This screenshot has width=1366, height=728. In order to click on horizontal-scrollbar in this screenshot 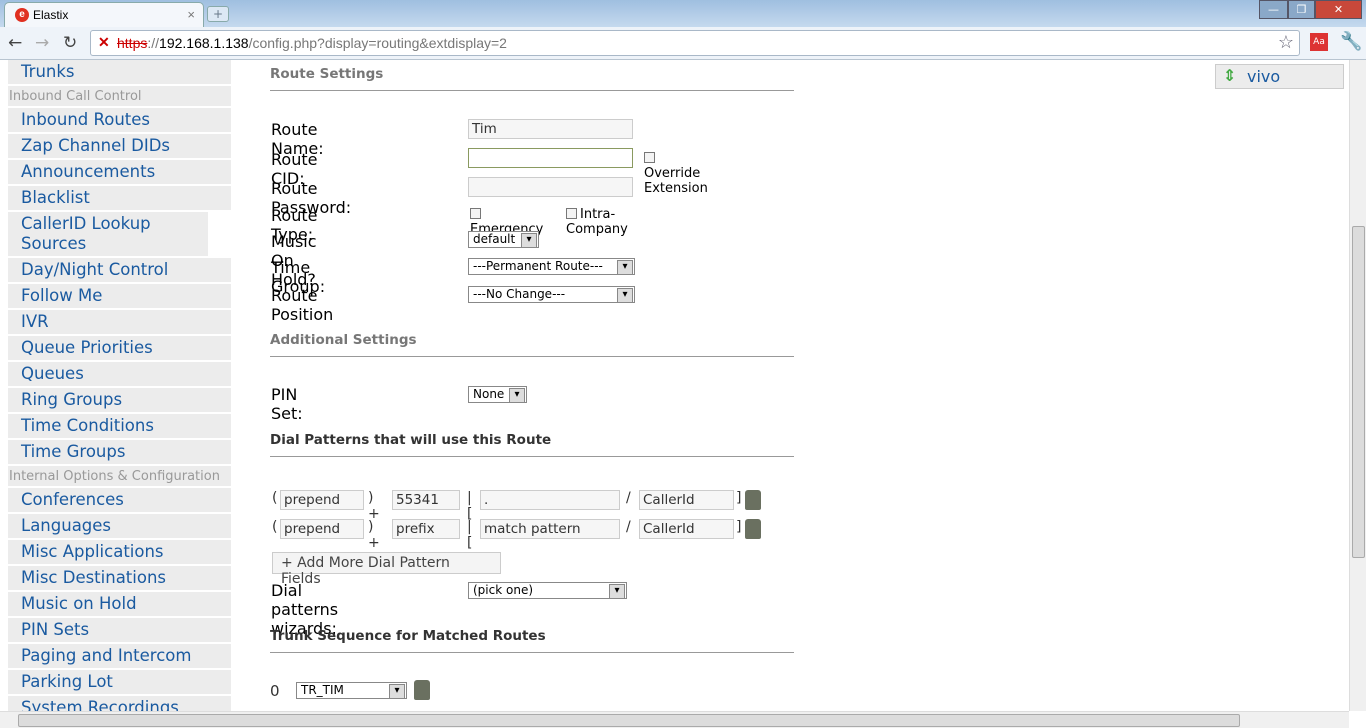, I will do `click(674, 719)`.